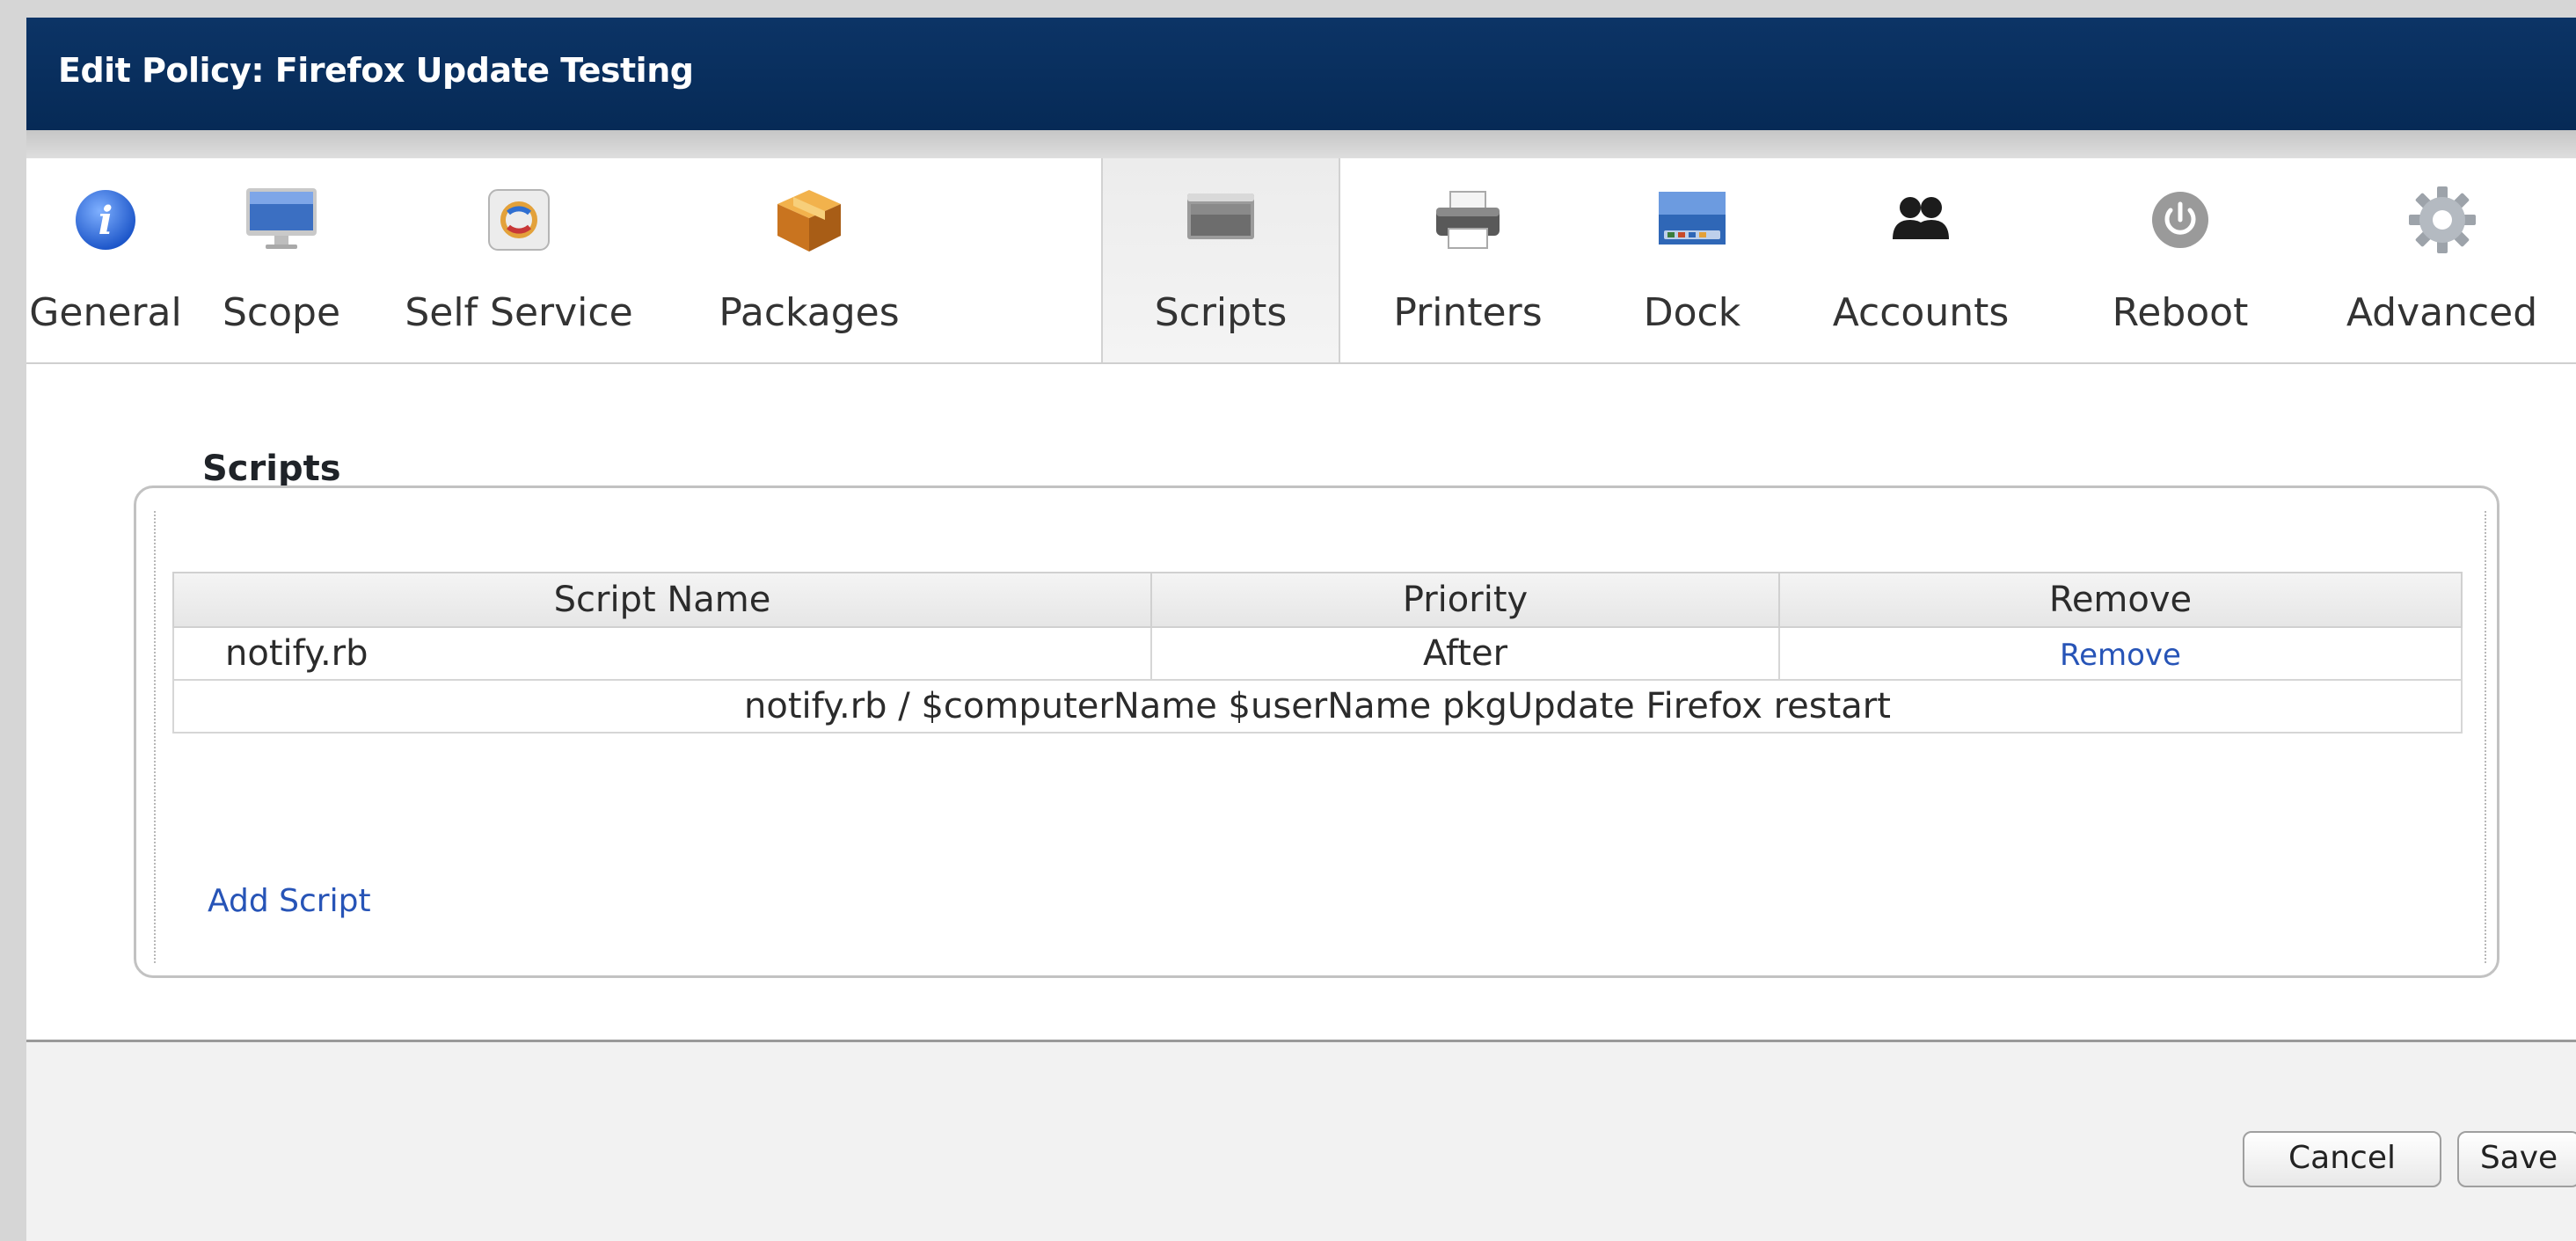 The height and width of the screenshot is (1241, 2576). Describe the element at coordinates (809, 260) in the screenshot. I see `tab-packages: Packages` at that location.